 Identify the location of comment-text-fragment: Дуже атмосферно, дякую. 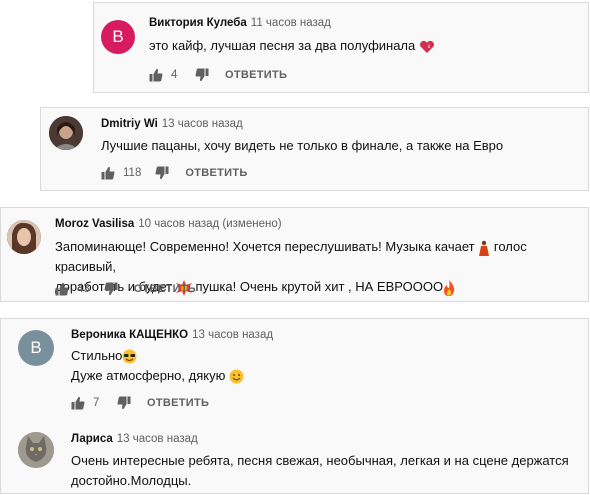
(148, 375).